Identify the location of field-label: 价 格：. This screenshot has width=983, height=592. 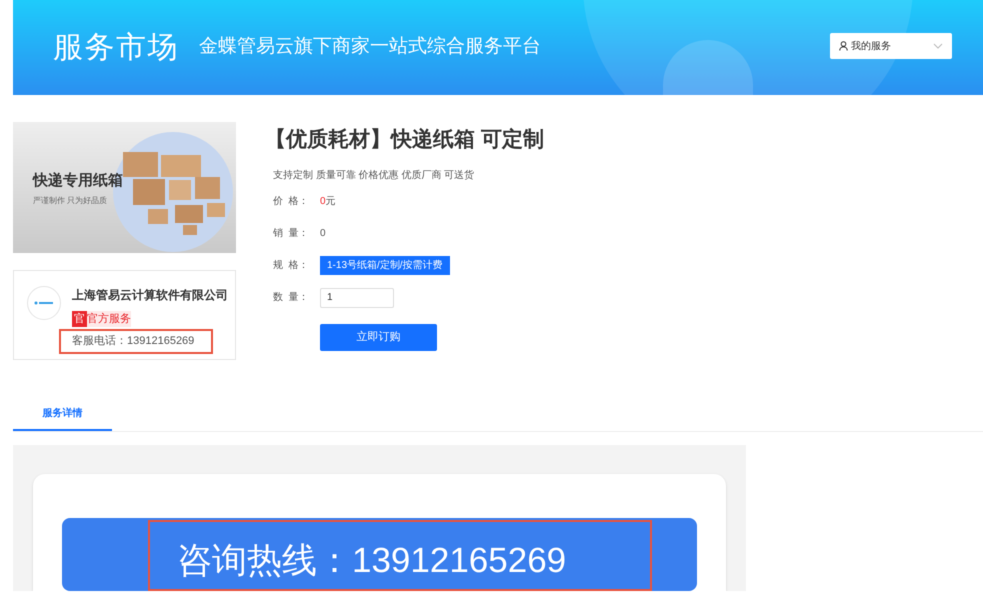
(291, 201).